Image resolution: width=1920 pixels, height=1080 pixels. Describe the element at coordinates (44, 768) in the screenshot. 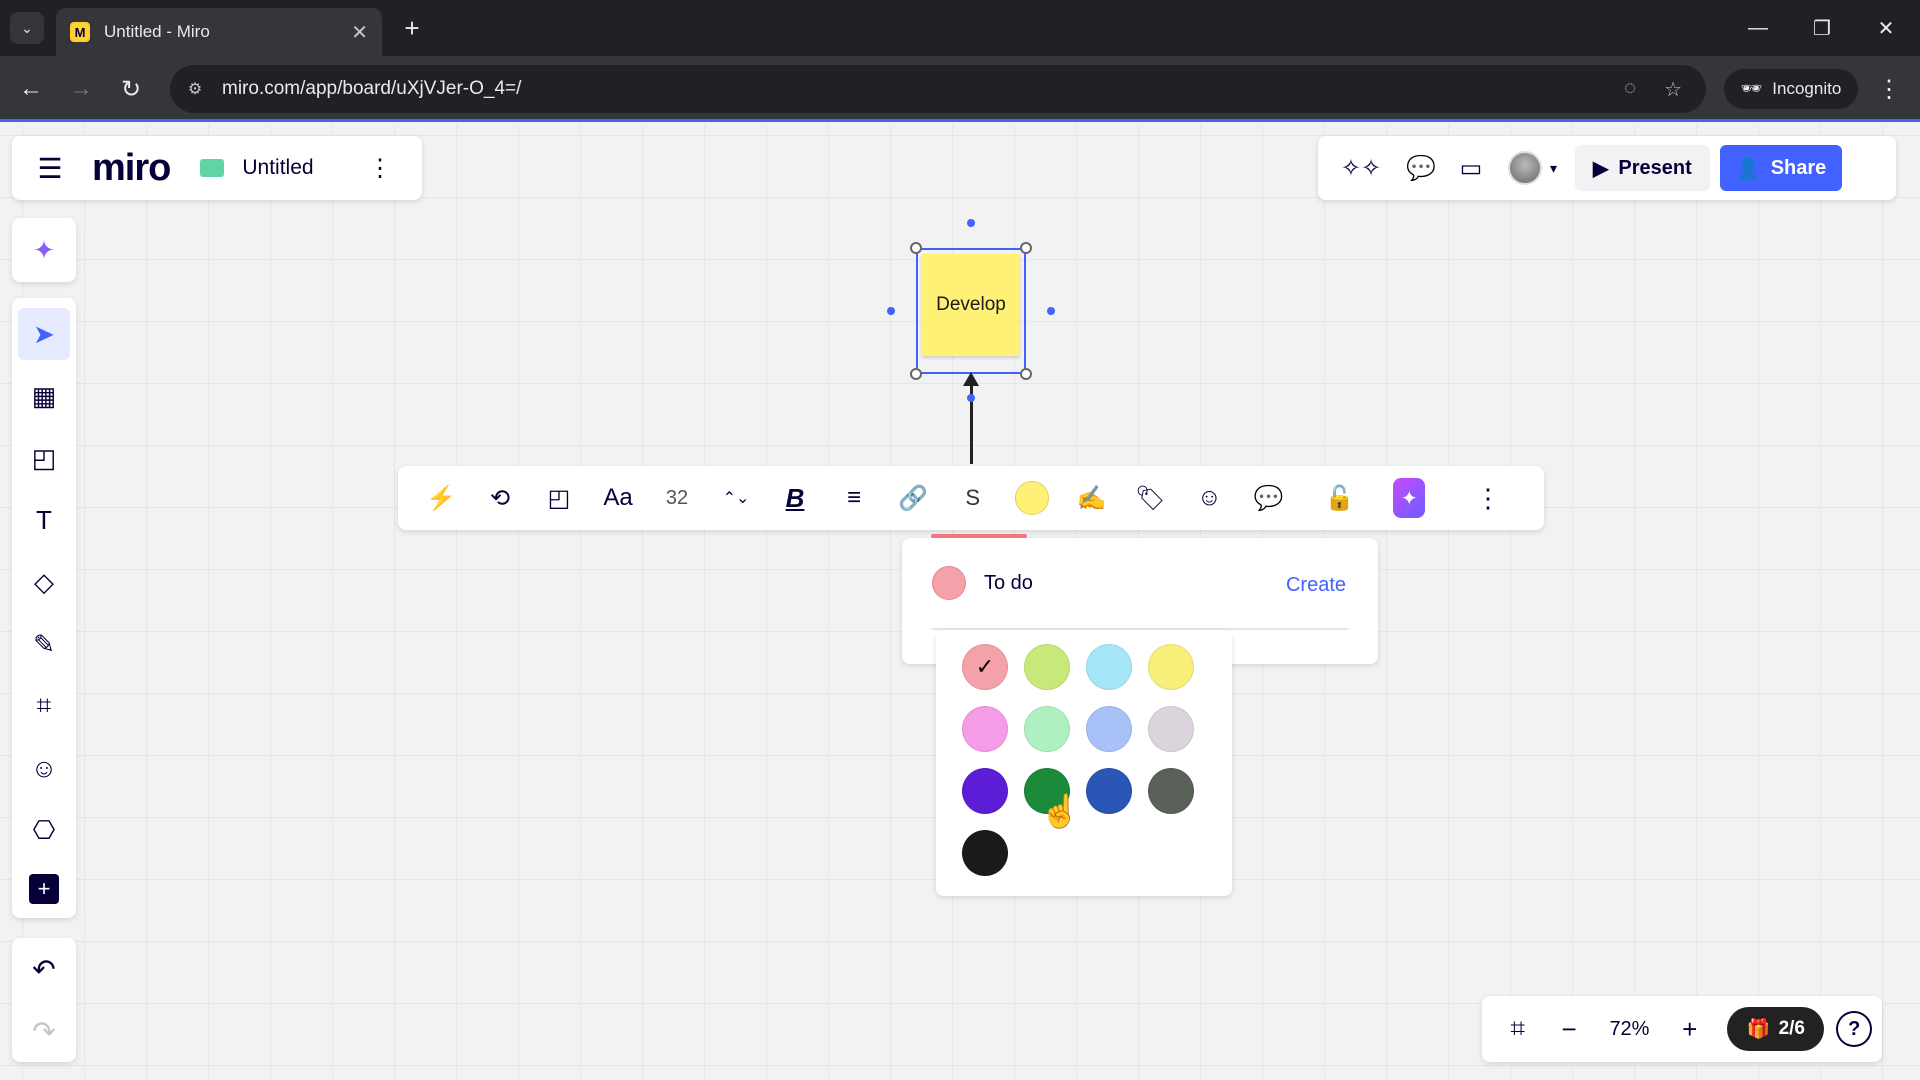

I see `stickers-icon: ☺` at that location.